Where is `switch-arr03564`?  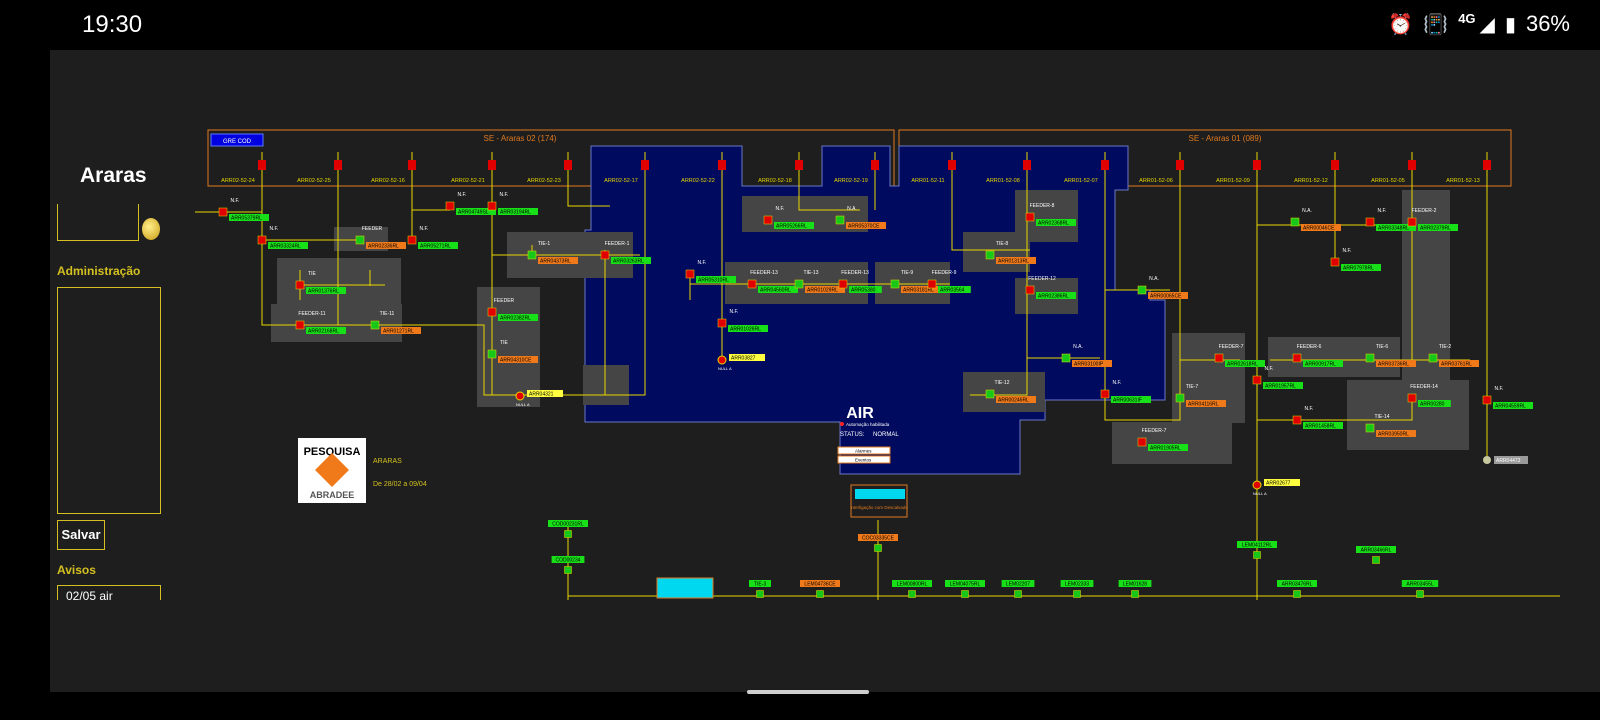
switch-arr03564 is located at coordinates (932, 284).